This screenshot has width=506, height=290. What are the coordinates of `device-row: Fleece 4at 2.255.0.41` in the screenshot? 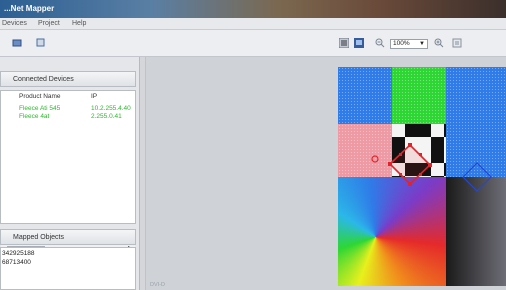 It's located at (68, 117).